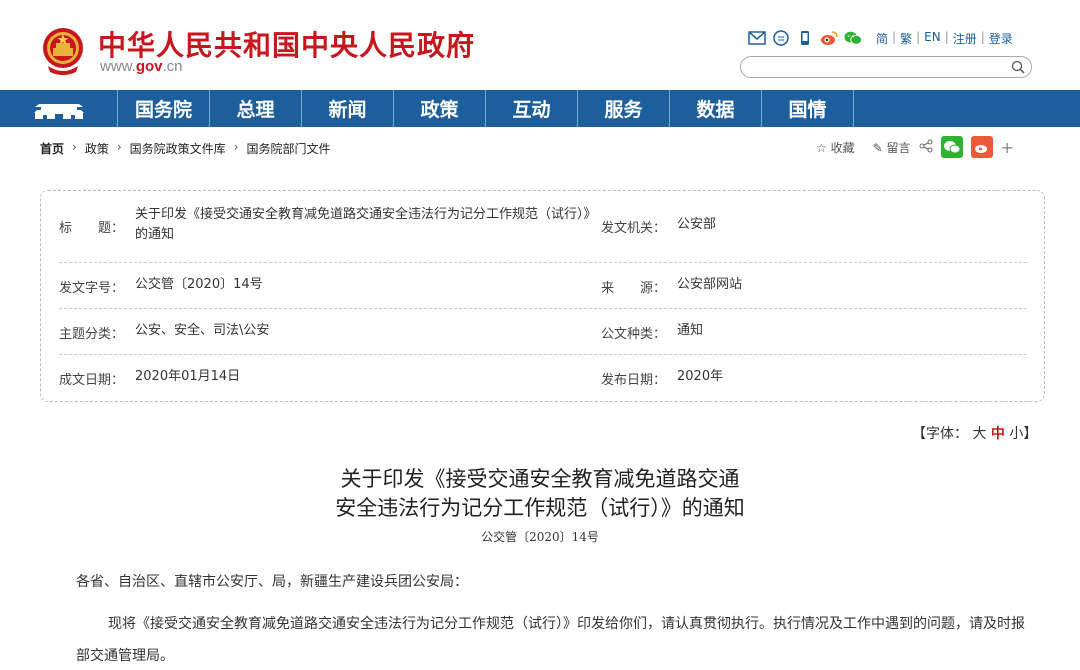 The height and width of the screenshot is (670, 1080). Describe the element at coordinates (540, 479) in the screenshot. I see `document-title-line-1: 关于印发《接受交通安全教育减免道路交通` at that location.